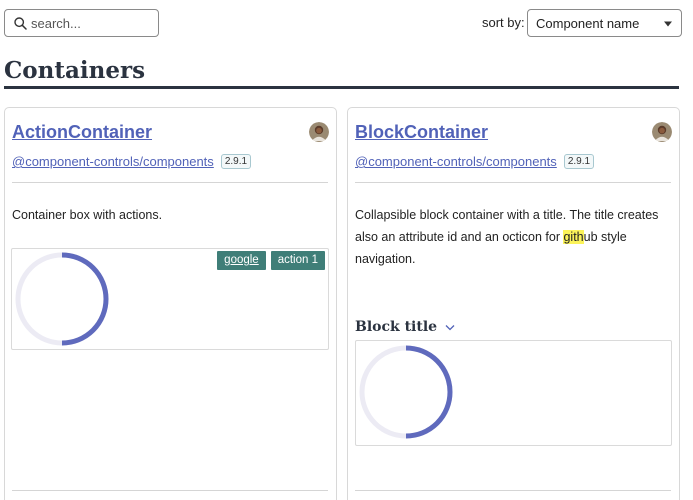 The height and width of the screenshot is (500, 693). I want to click on card-description: Container box with actions., so click(87, 215).